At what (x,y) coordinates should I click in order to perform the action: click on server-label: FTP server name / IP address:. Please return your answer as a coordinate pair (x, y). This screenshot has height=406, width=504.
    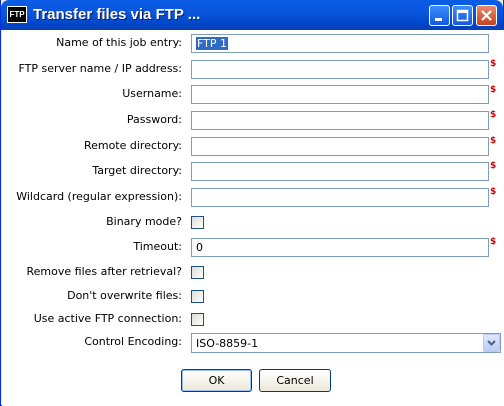
    Looking at the image, I should click on (100, 68).